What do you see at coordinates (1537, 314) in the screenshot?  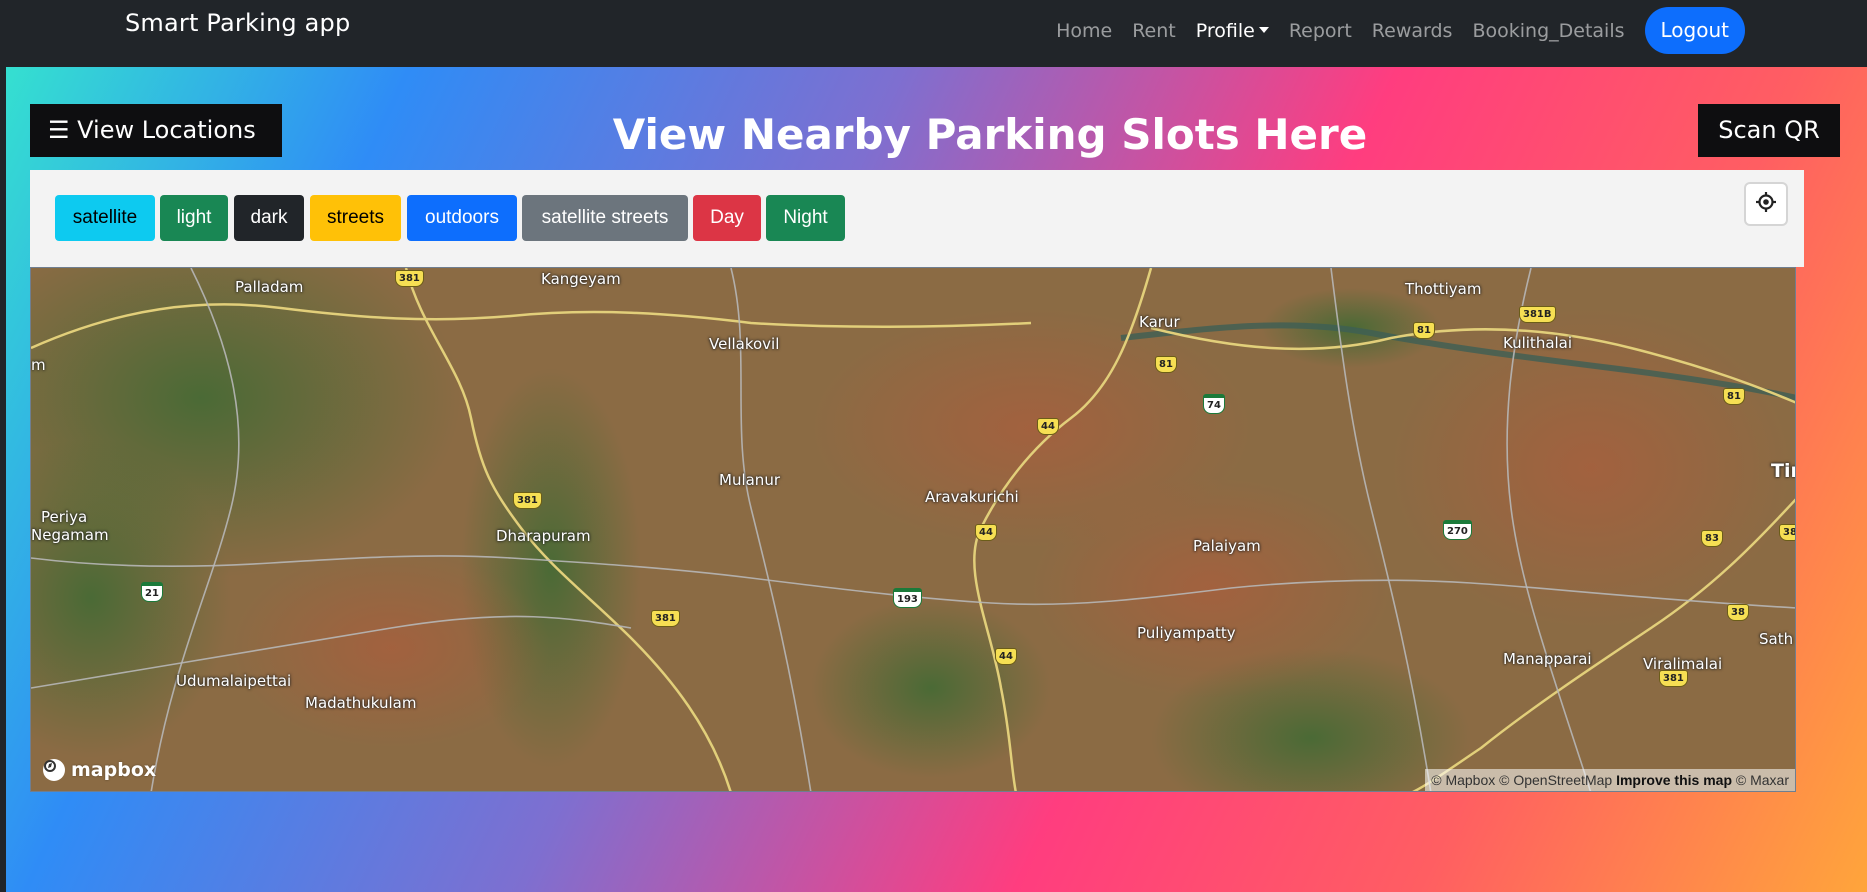 I see `road-shield: 381B` at bounding box center [1537, 314].